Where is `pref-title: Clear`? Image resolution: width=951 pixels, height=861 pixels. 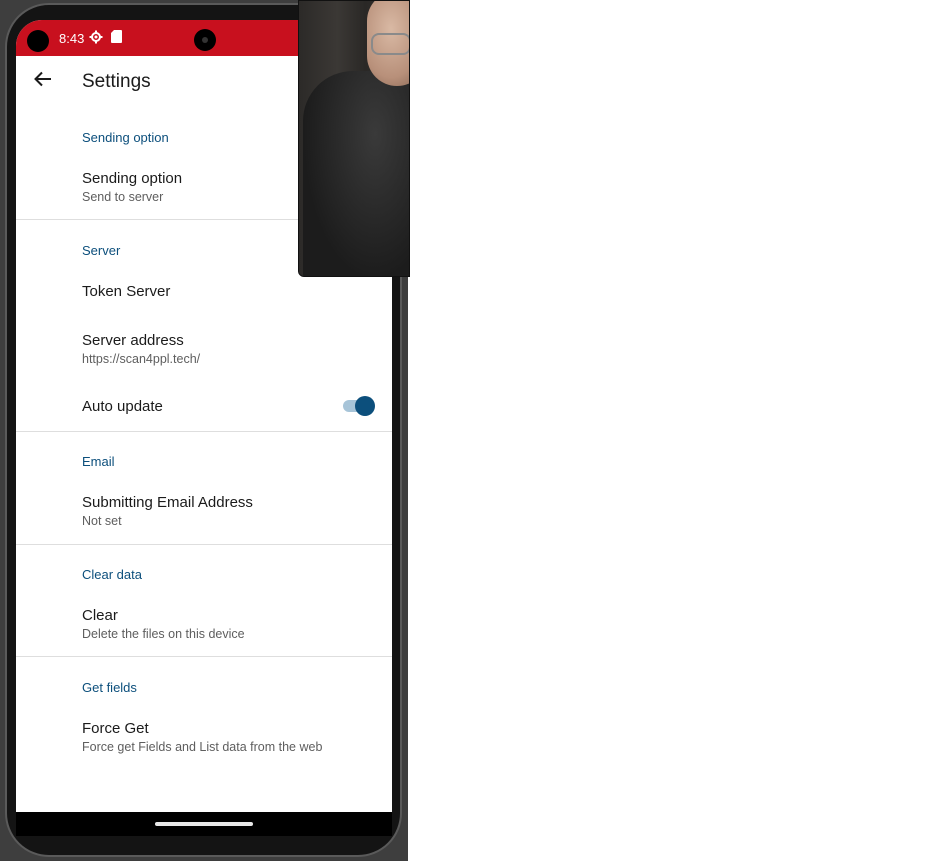
pref-title: Clear is located at coordinates (100, 615).